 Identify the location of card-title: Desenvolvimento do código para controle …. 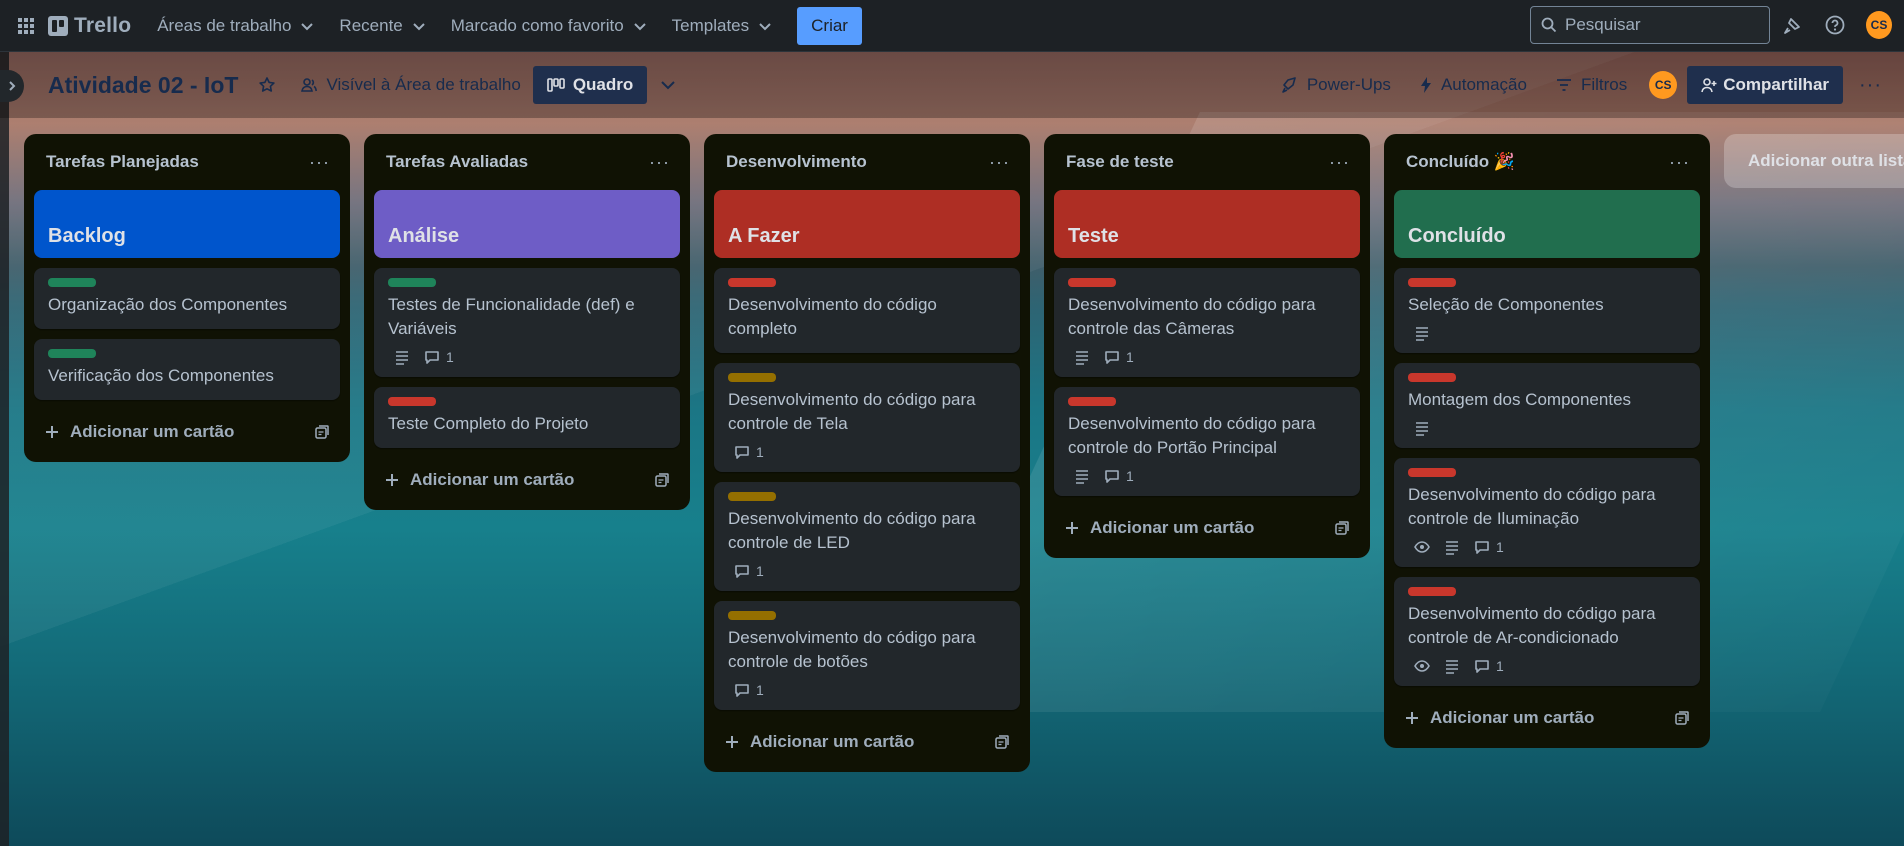
(852, 530).